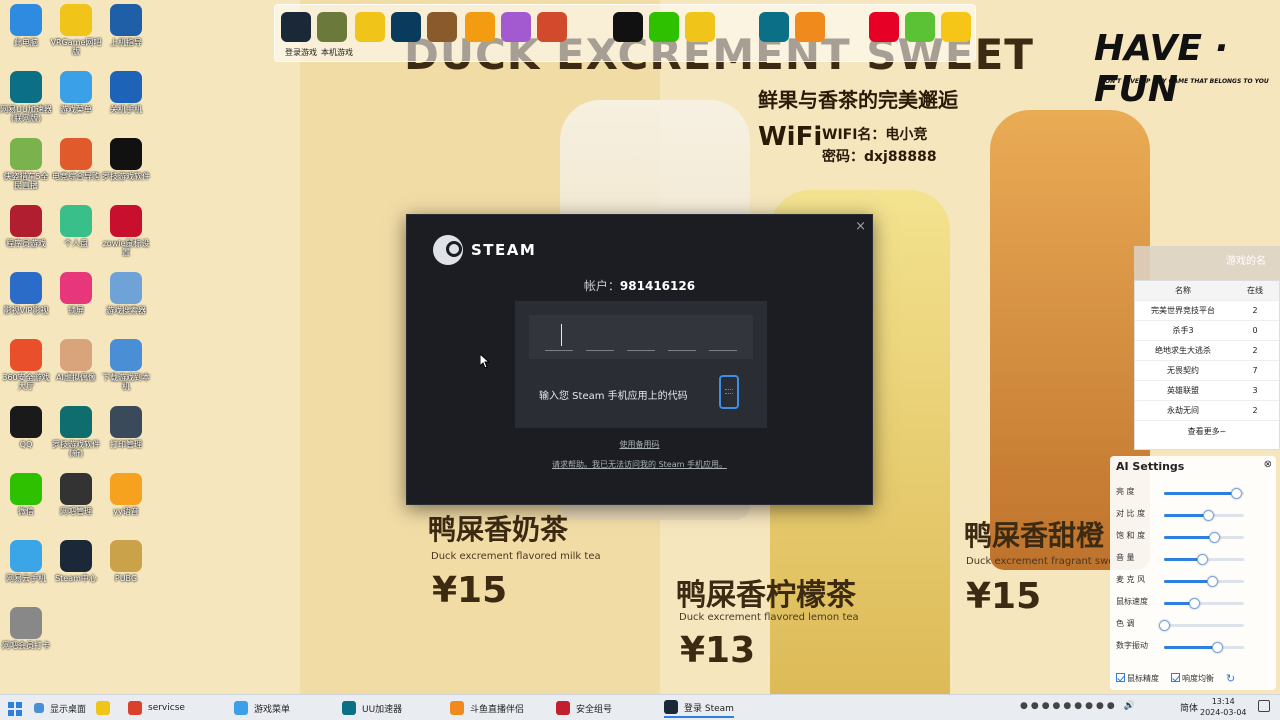 This screenshot has width=1280, height=720. What do you see at coordinates (1207, 411) in the screenshot?
I see `table-row: 永劫无间 2` at bounding box center [1207, 411].